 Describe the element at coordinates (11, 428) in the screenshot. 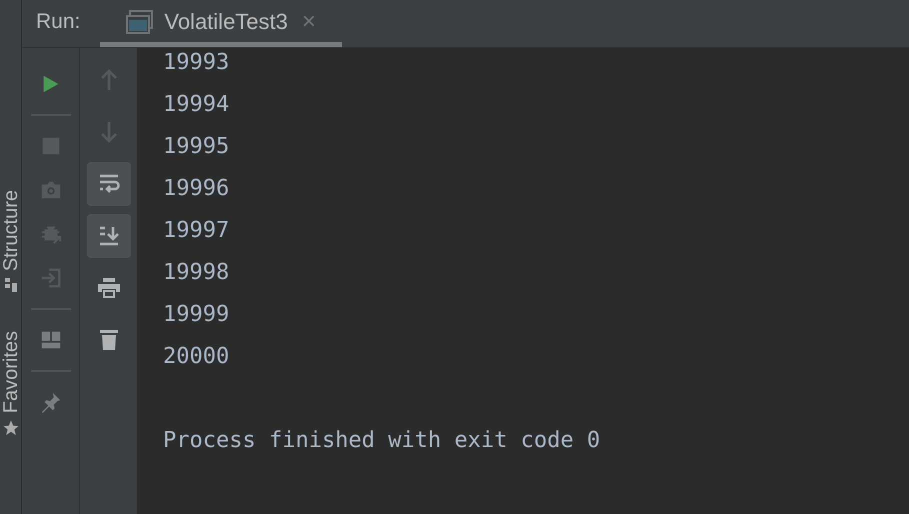

I see `star-icon` at that location.